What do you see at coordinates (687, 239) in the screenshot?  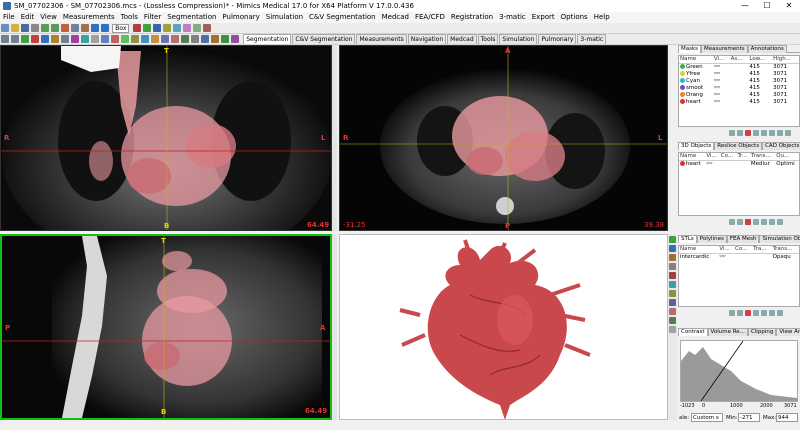 I see `tab-stls: STLs` at bounding box center [687, 239].